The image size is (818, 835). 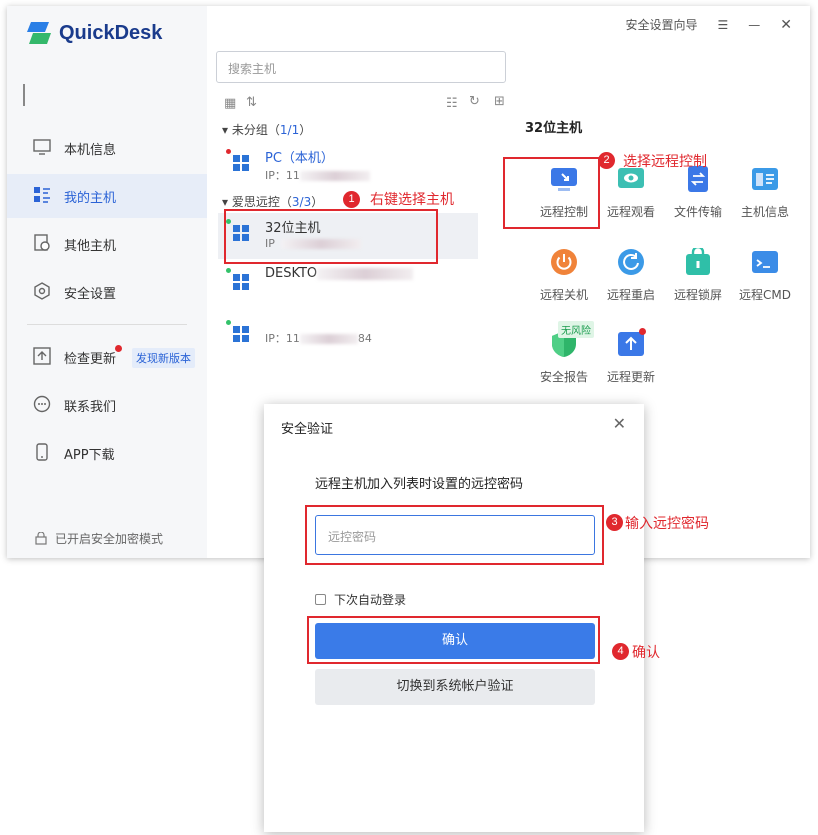 What do you see at coordinates (455, 687) in the screenshot?
I see `switch-auth-button: 切换到系统帐户验证` at bounding box center [455, 687].